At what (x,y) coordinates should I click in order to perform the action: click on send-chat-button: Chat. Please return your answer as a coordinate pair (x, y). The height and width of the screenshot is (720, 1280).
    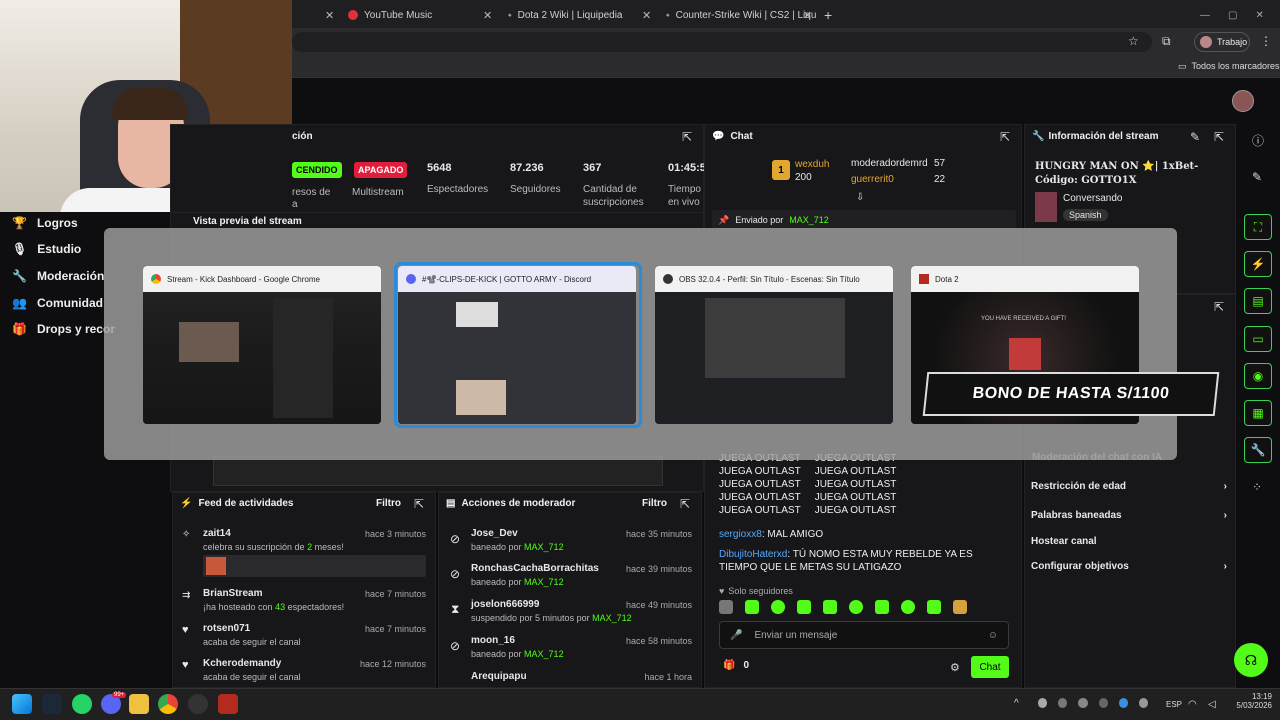
    Looking at the image, I should click on (990, 667).